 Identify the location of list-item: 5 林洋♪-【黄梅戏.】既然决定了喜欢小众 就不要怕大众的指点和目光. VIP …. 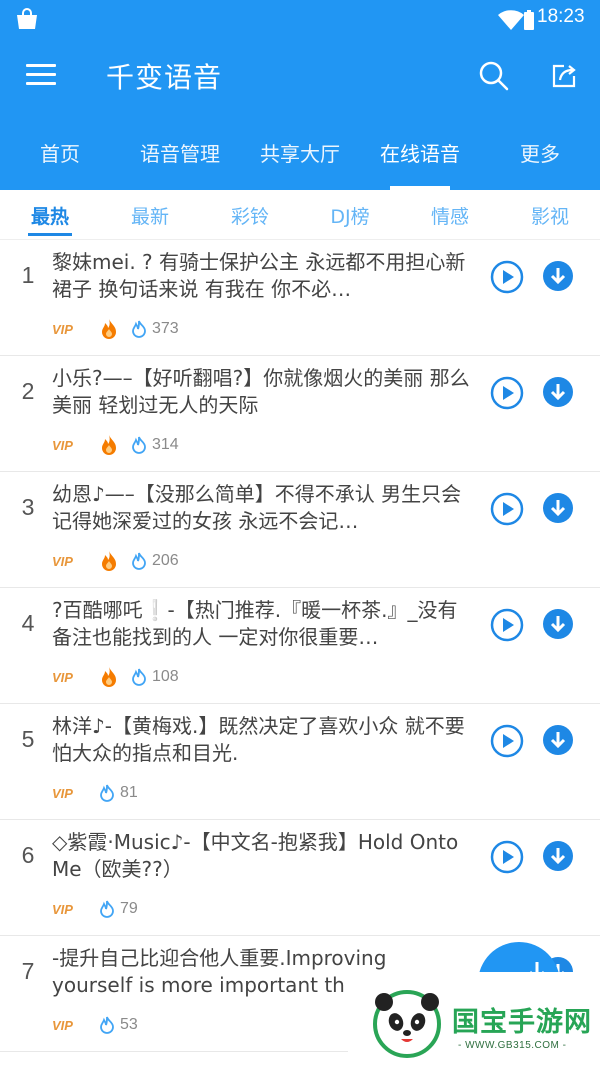
(300, 762).